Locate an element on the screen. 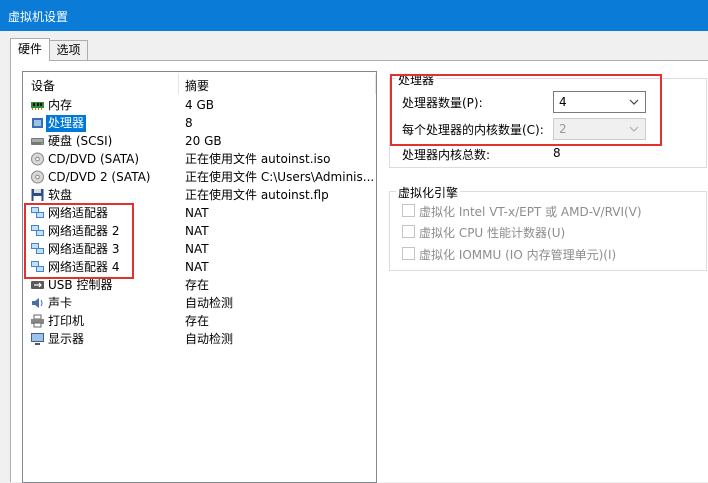 The image size is (708, 483). device-row-display: 显示器 自动检测 is located at coordinates (199, 339).